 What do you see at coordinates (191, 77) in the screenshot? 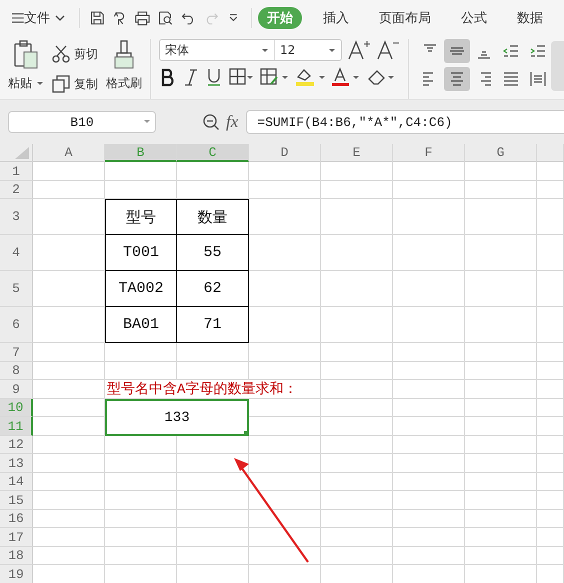
I see `italic-icon` at bounding box center [191, 77].